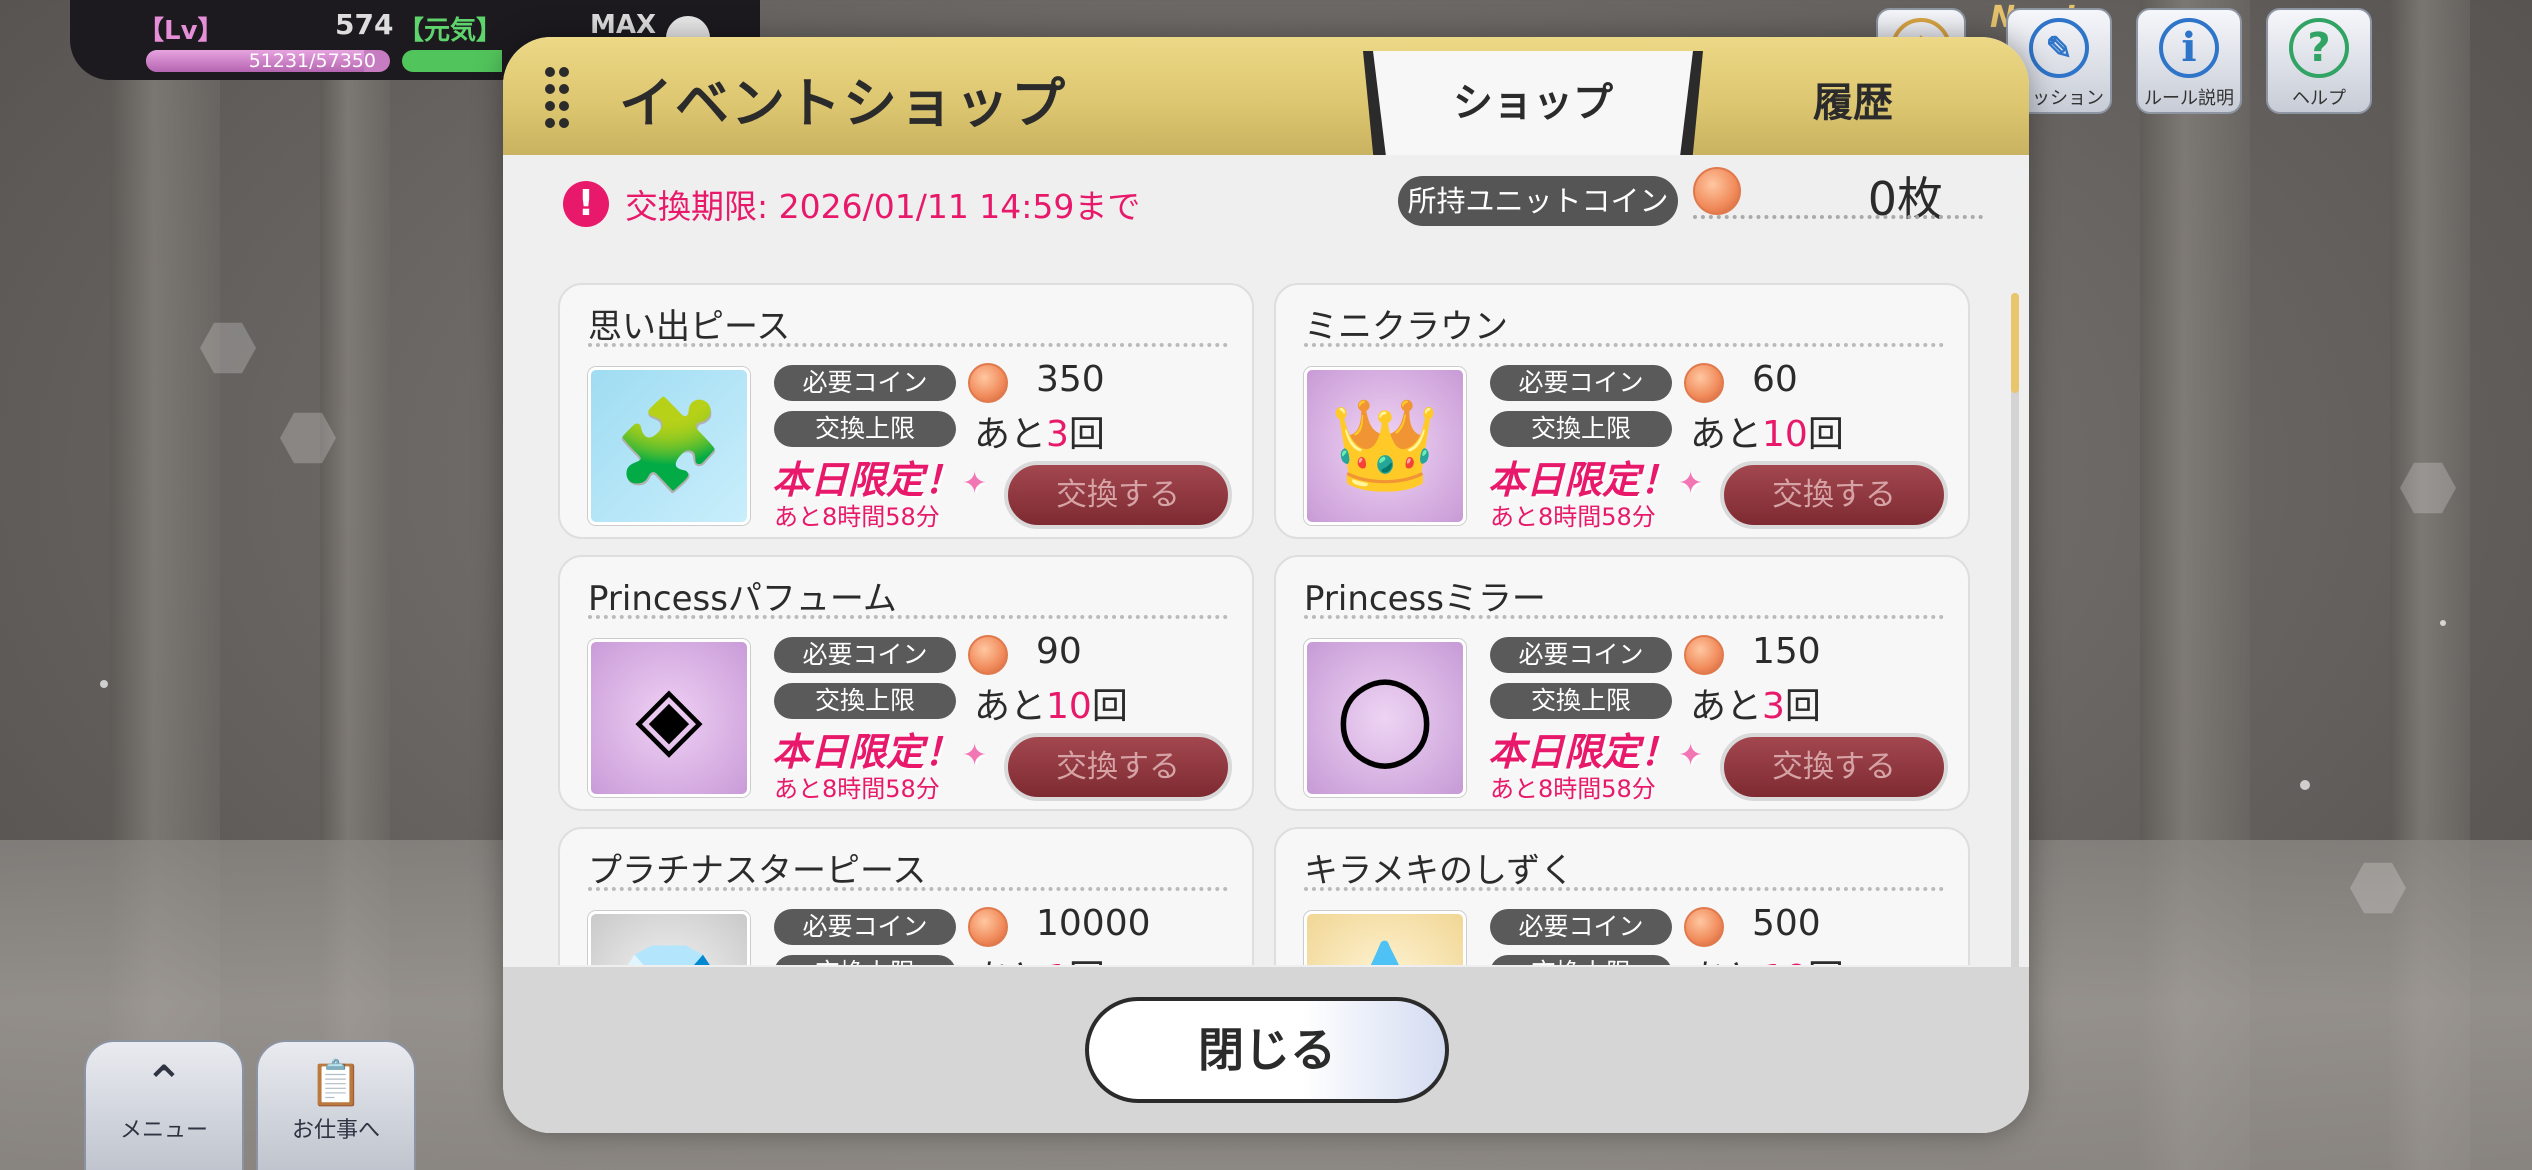  Describe the element at coordinates (1070, 379) in the screenshot. I see `item-cost: 350` at that location.